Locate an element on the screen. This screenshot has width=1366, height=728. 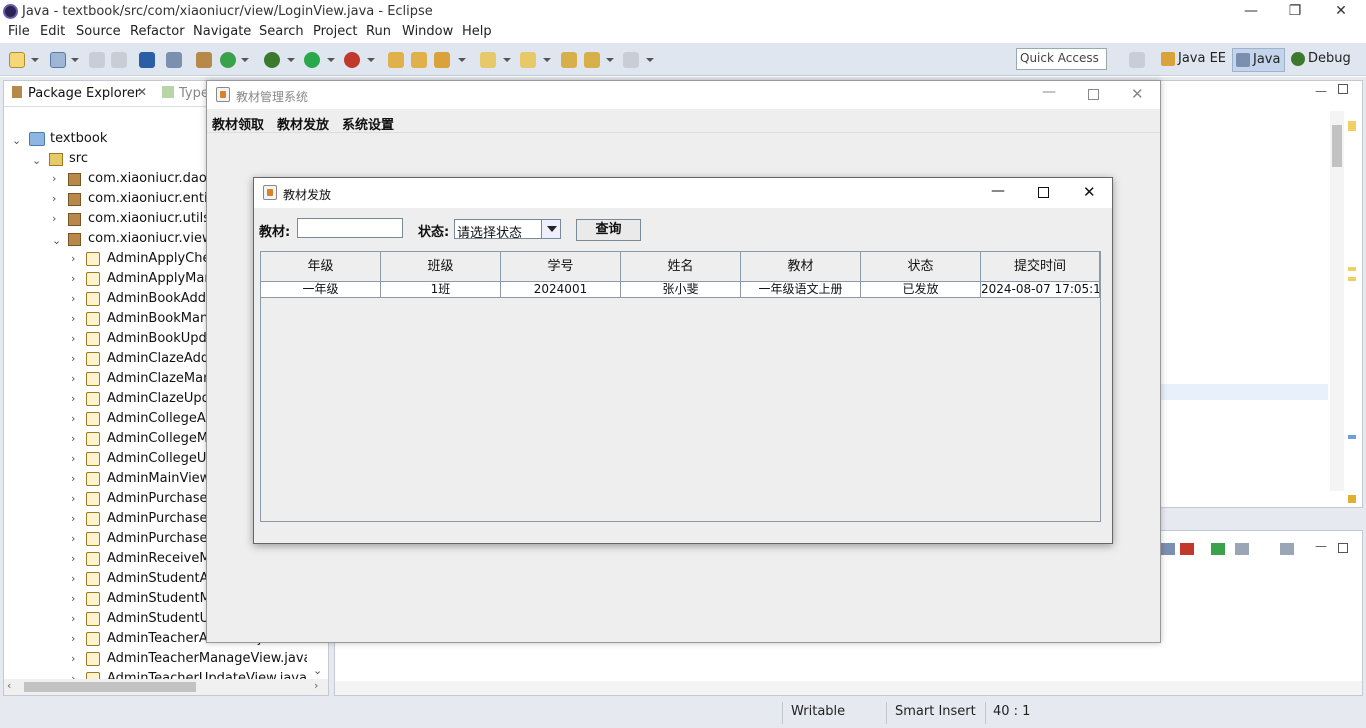
save-all-icon is located at coordinates (119, 60).